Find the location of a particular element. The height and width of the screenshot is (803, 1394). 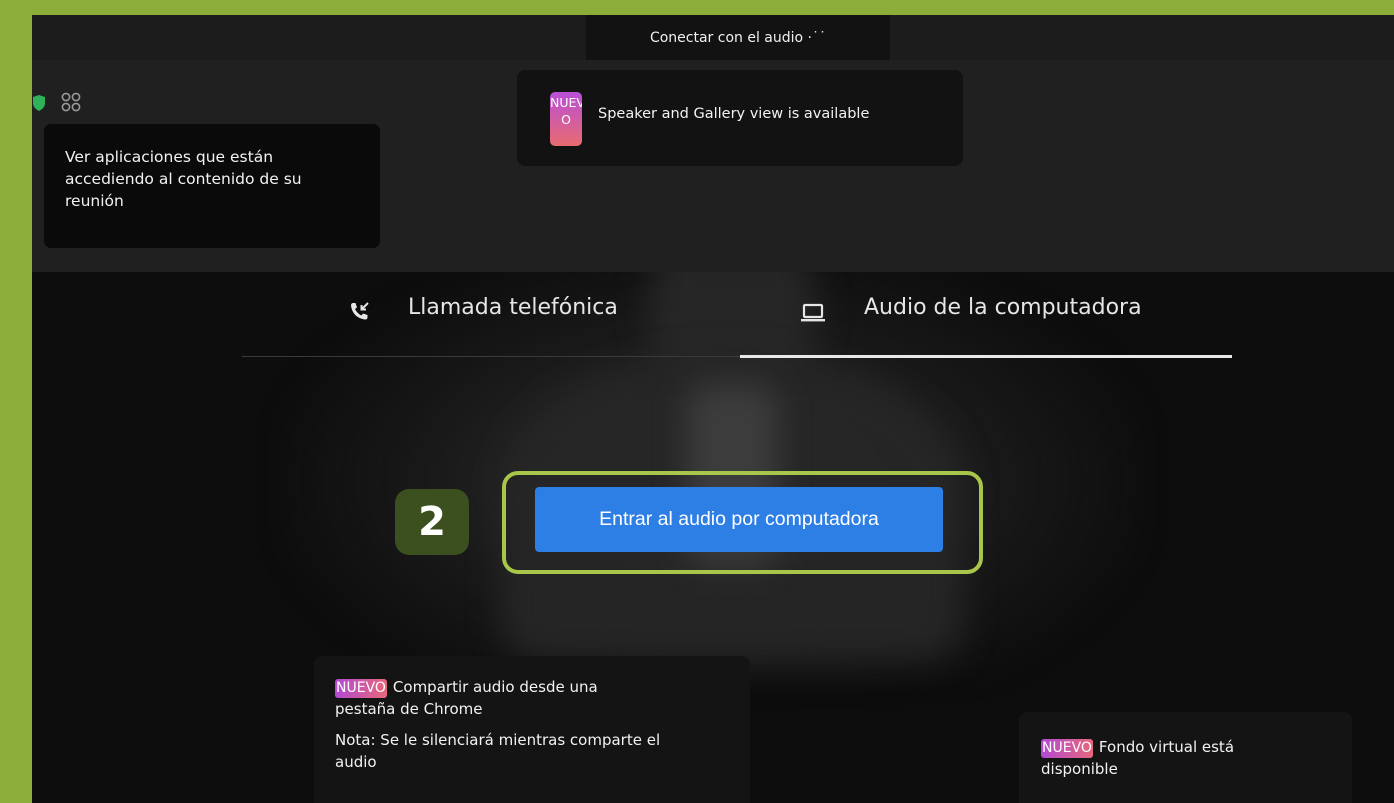

shield-check-icon is located at coordinates (39, 103).